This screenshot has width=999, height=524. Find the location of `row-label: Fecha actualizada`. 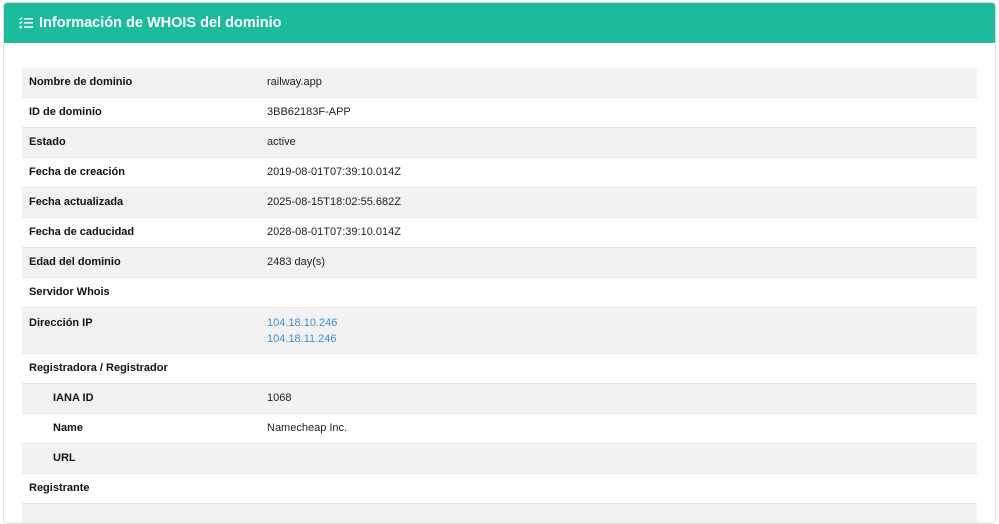

row-label: Fecha actualizada is located at coordinates (141, 203).